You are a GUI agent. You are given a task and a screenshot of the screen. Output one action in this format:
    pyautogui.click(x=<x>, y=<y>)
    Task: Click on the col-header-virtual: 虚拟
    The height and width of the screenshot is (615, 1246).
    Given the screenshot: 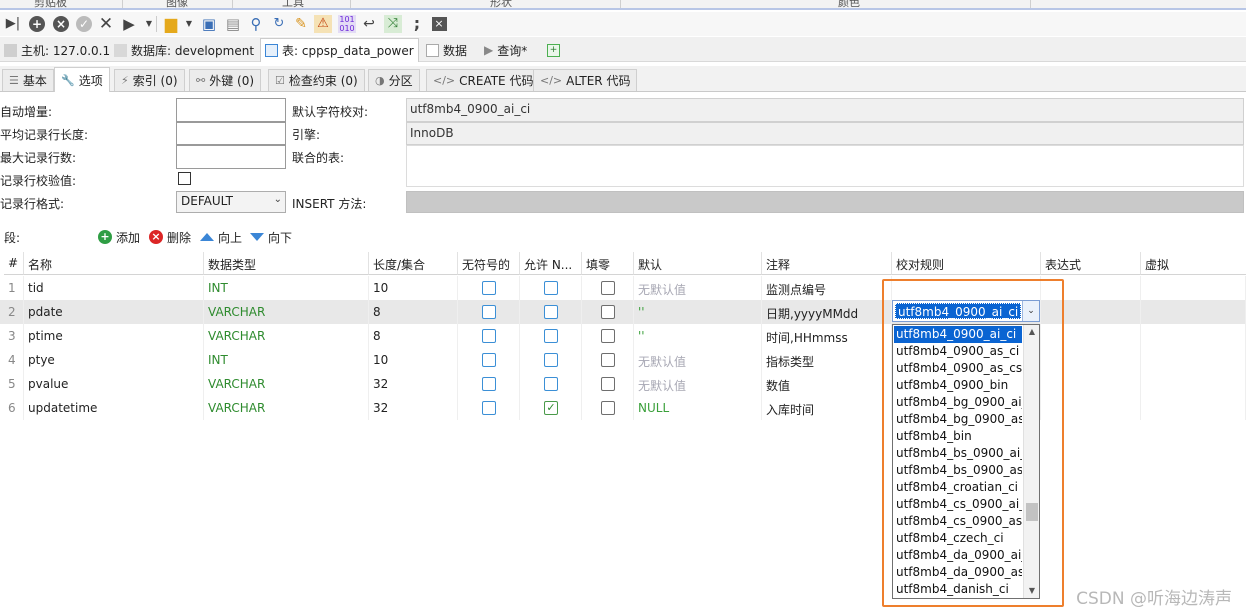 What is the action you would take?
    pyautogui.click(x=1193, y=263)
    